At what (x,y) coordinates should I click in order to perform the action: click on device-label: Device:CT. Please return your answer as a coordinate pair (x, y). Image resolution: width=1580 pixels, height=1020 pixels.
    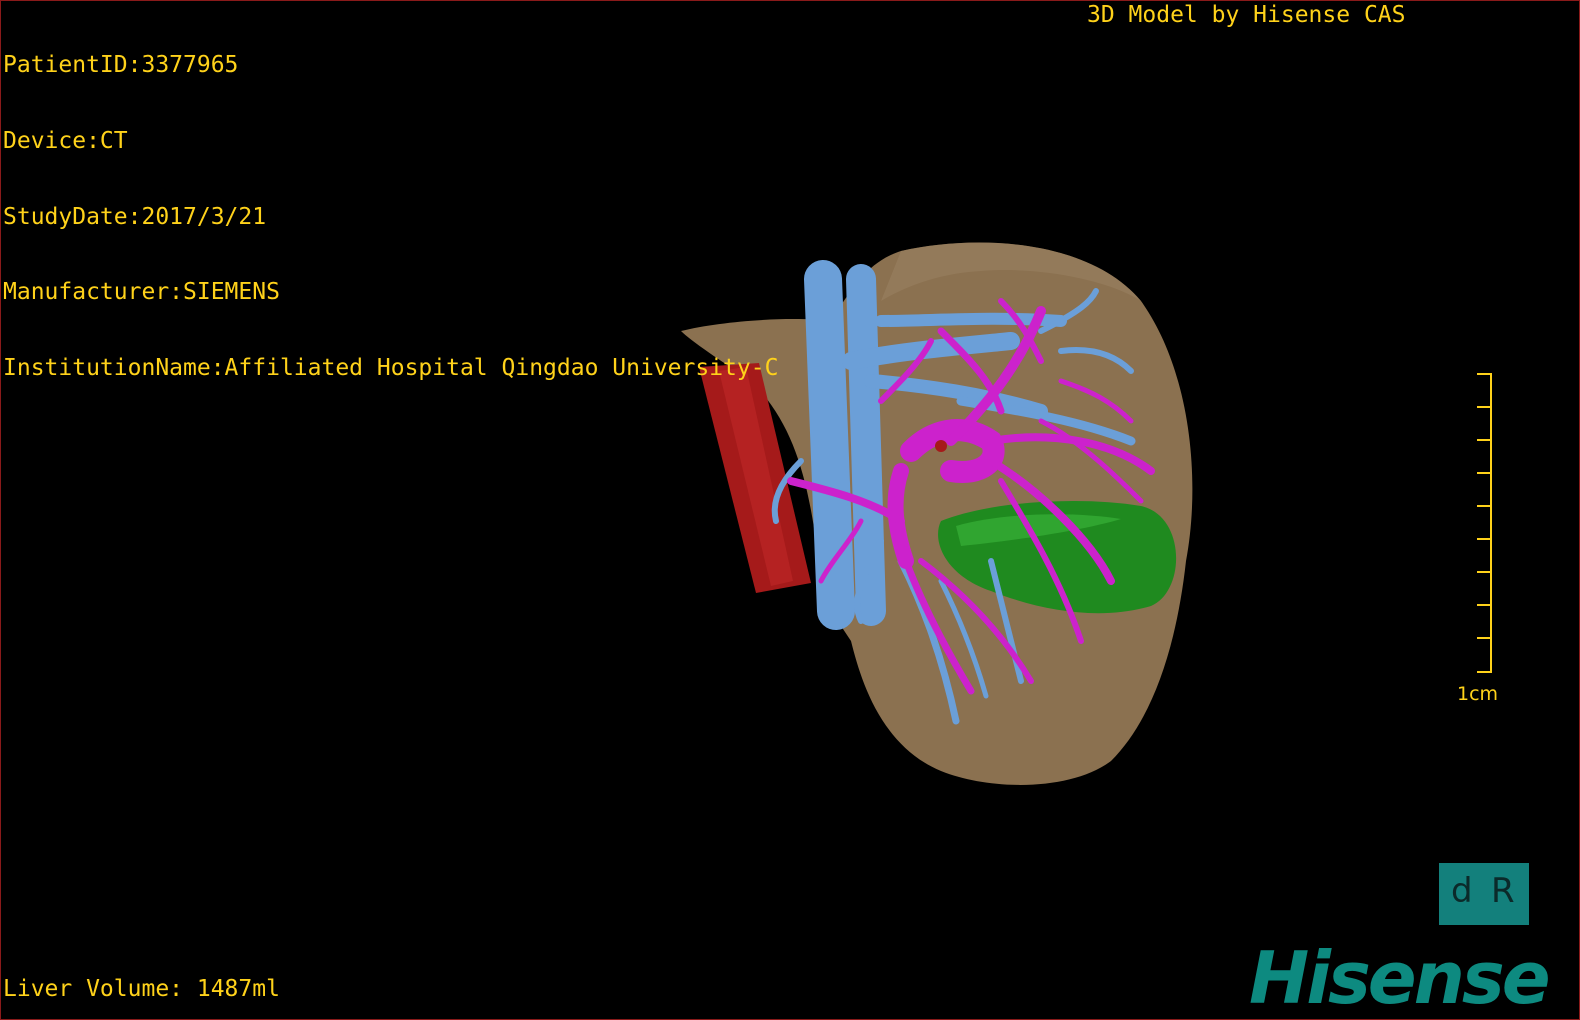
    Looking at the image, I should click on (65, 141).